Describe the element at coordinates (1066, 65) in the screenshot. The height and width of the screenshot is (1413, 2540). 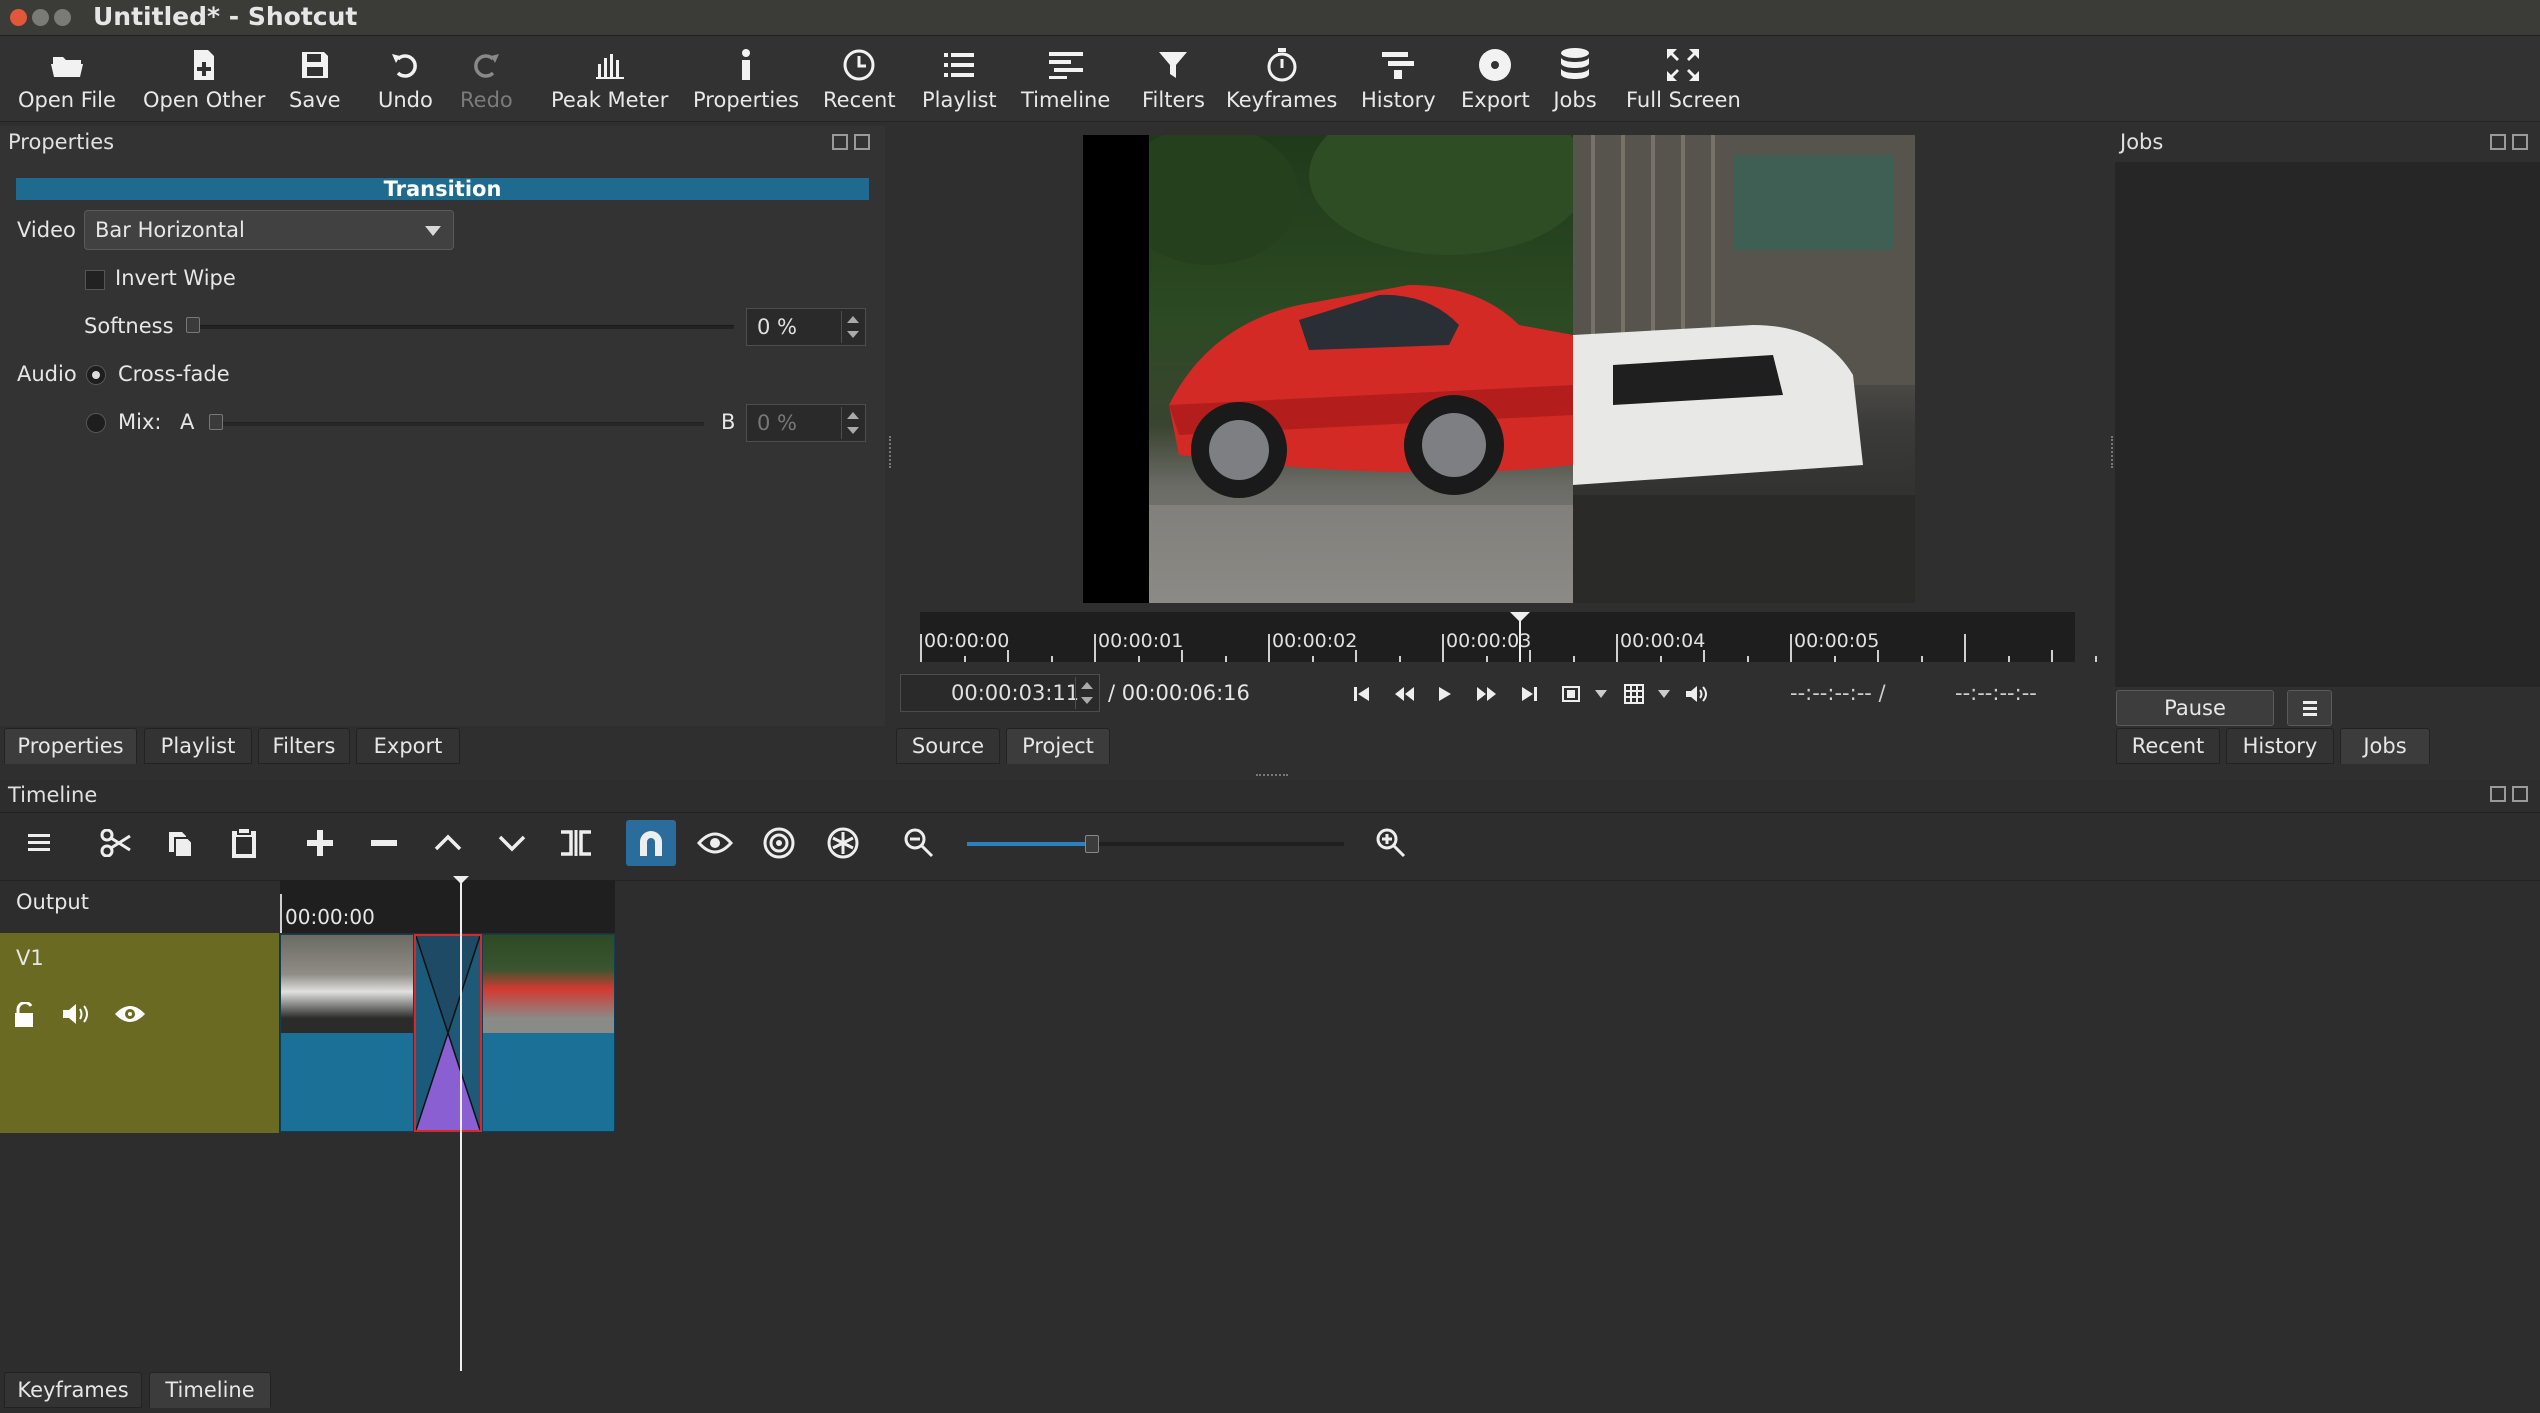
I see `timeline-icon` at that location.